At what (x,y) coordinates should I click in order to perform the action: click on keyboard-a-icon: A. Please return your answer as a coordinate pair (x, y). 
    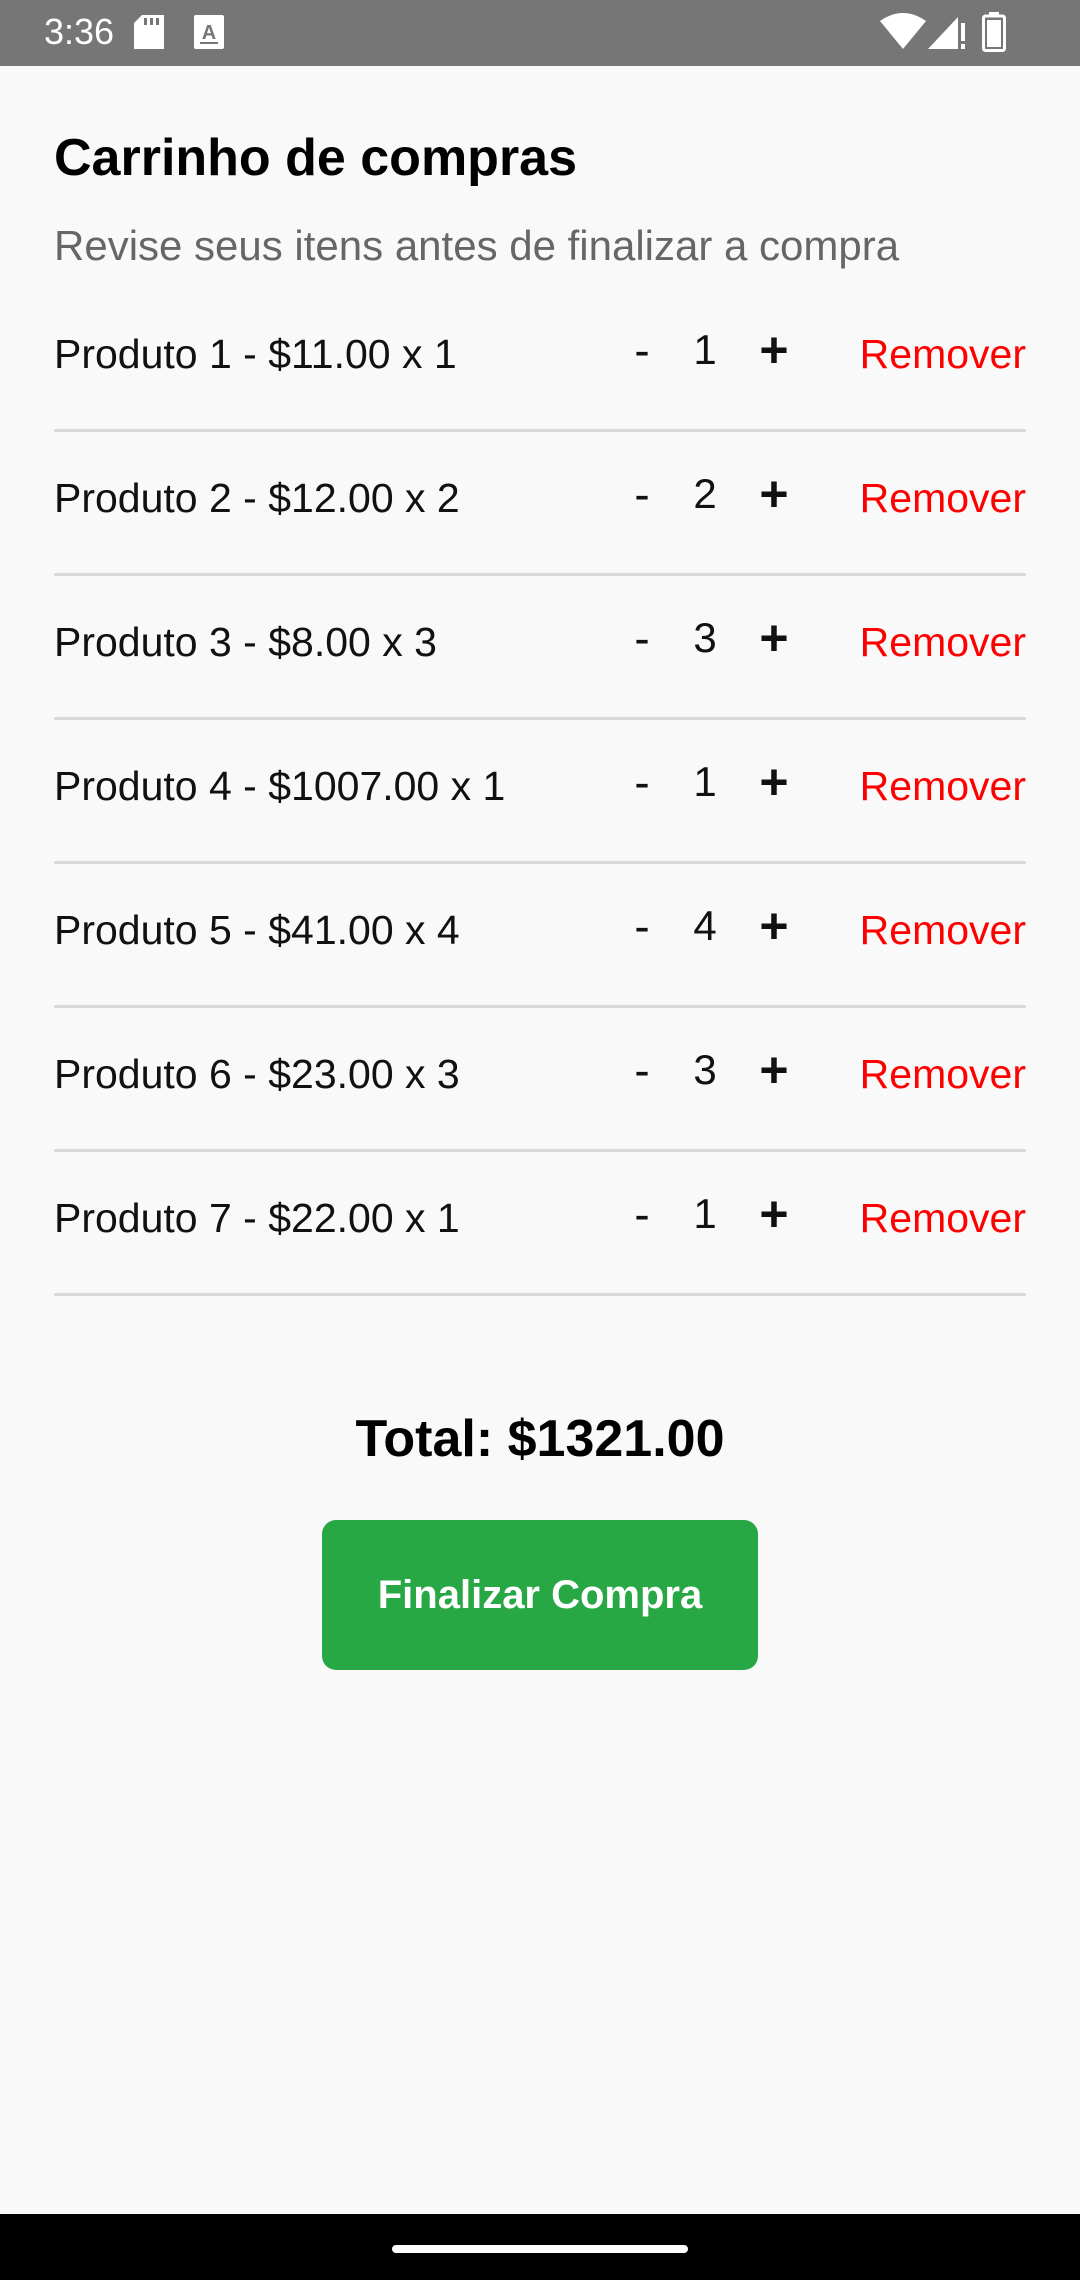
    Looking at the image, I should click on (209, 32).